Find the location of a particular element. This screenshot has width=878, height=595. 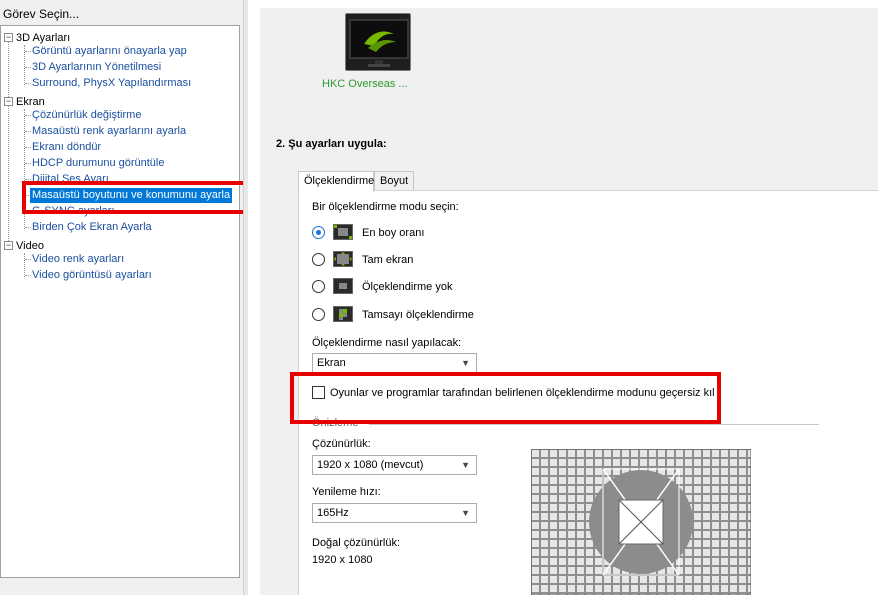

mode-prompt: Bir ölçeklendirme modu seçin: is located at coordinates (385, 207).